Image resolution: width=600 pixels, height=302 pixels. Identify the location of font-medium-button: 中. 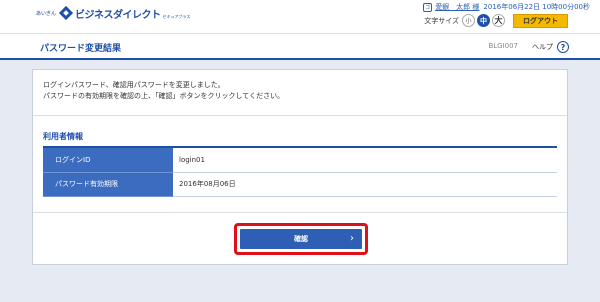
(483, 20).